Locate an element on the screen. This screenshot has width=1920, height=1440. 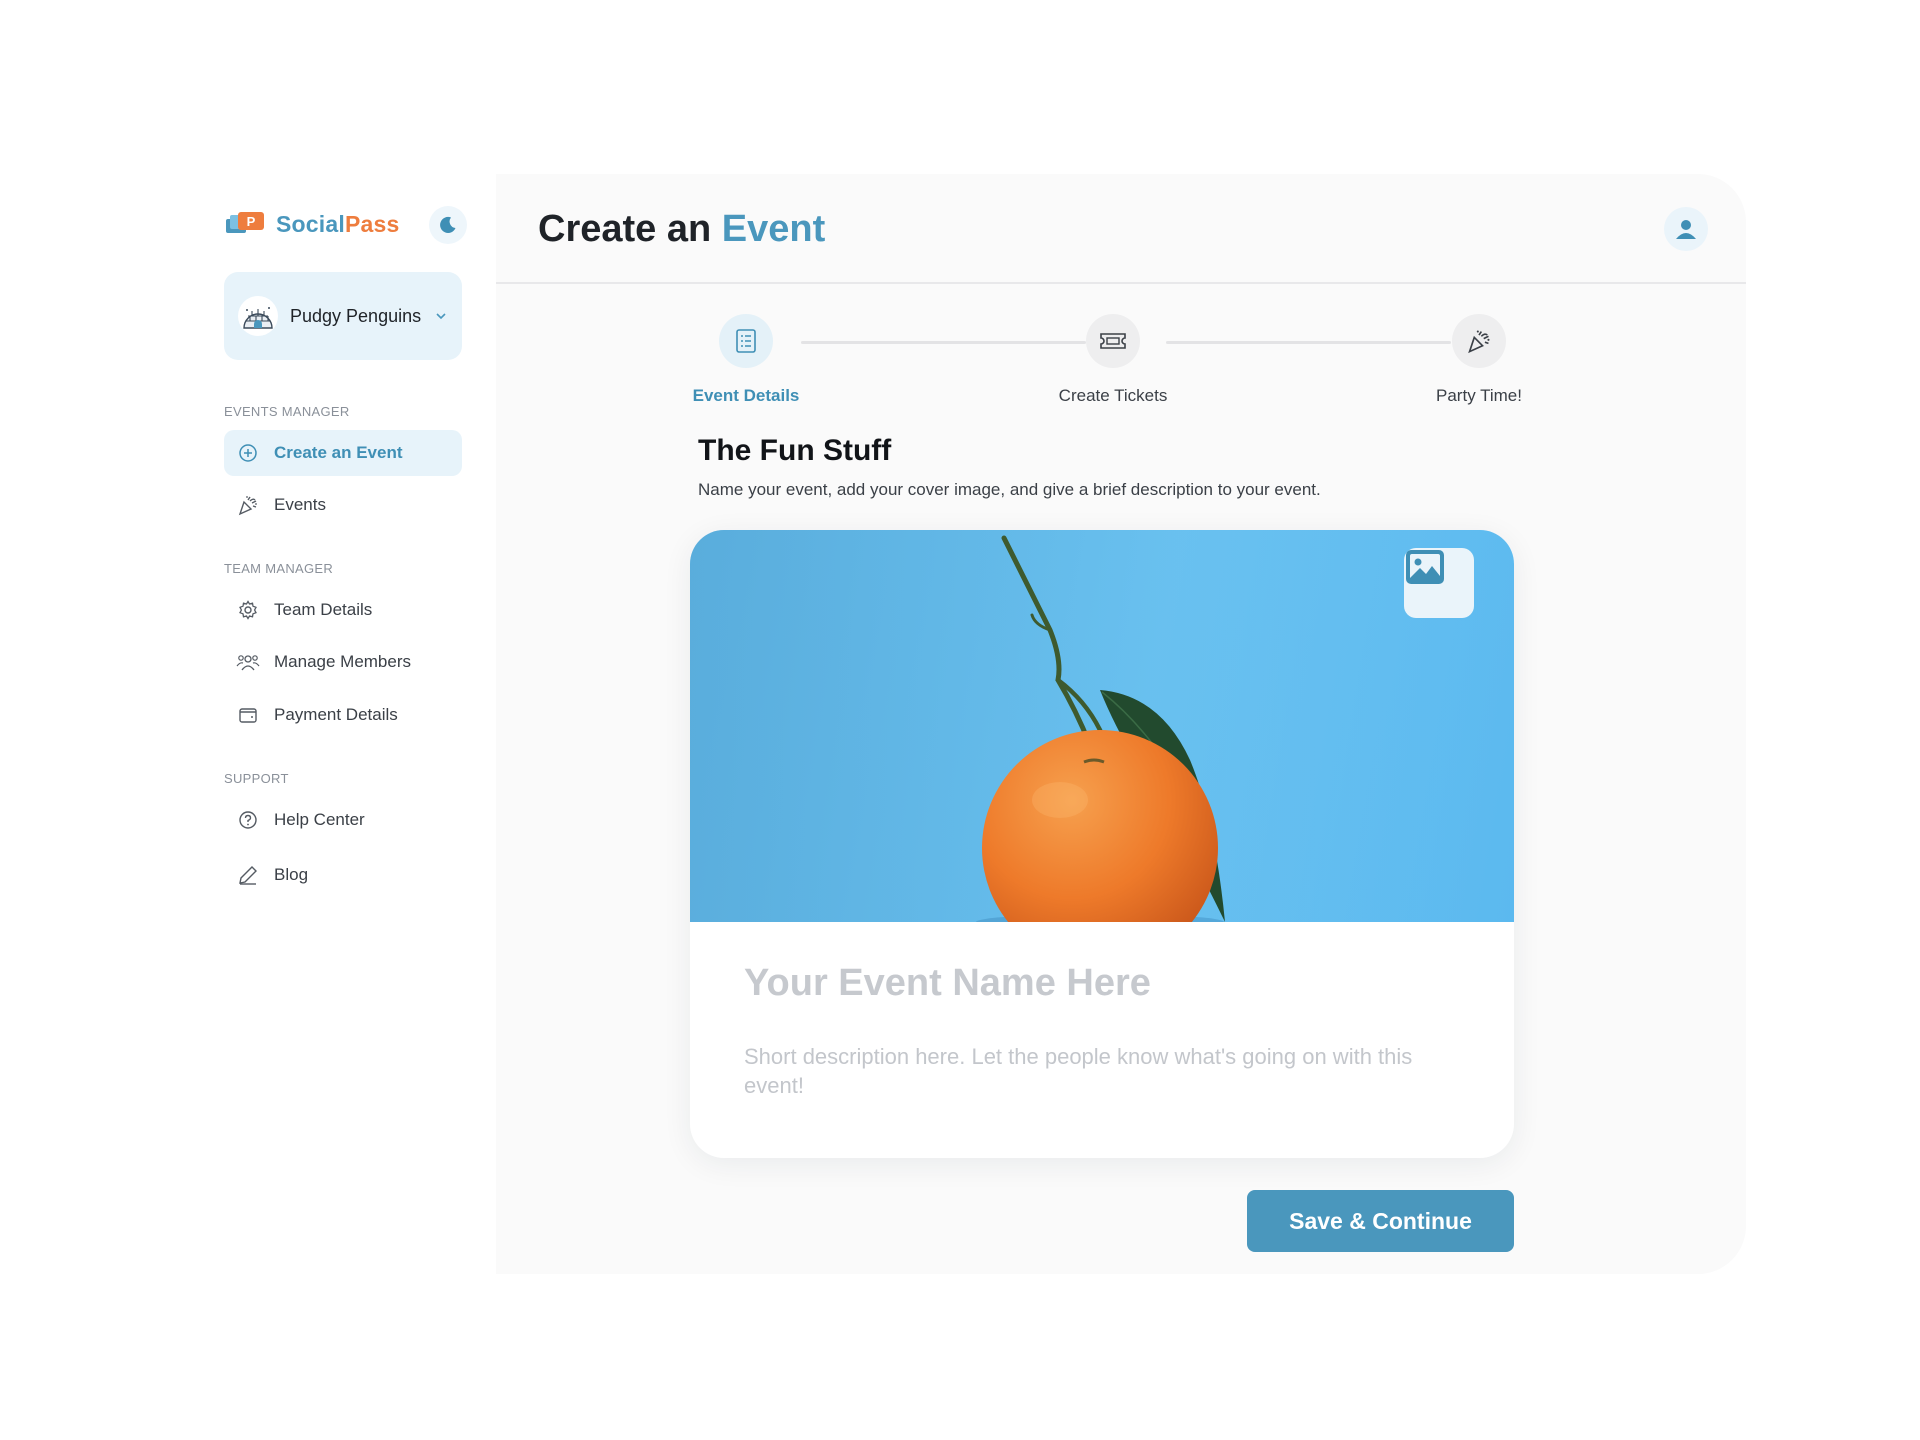
event-name-input is located at coordinates (1102, 983).